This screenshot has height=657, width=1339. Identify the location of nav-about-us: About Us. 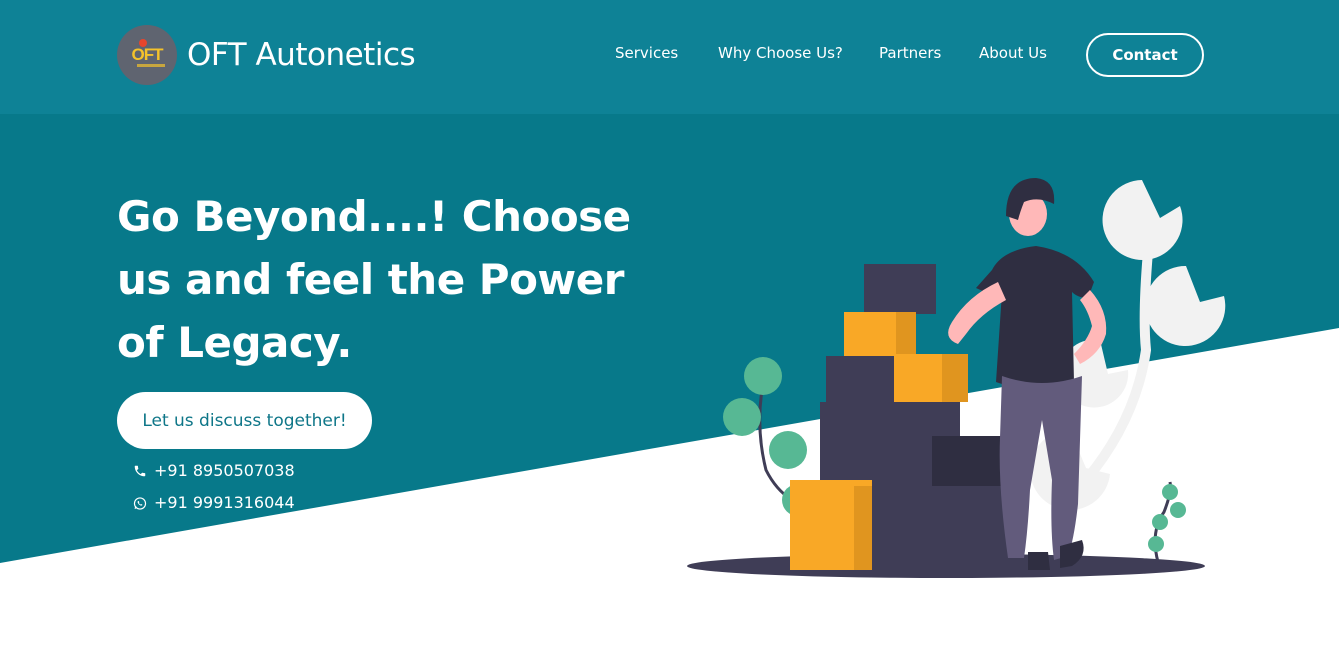
(1013, 53).